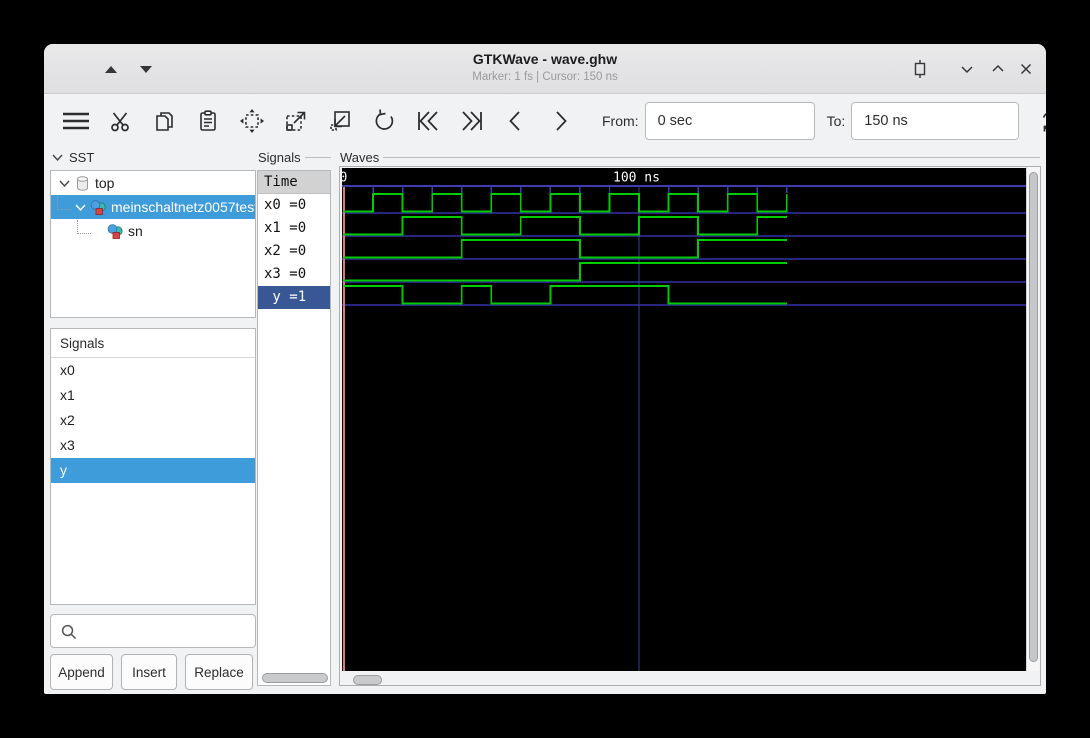 The height and width of the screenshot is (738, 1090). Describe the element at coordinates (384, 121) in the screenshot. I see `undo-icon` at that location.